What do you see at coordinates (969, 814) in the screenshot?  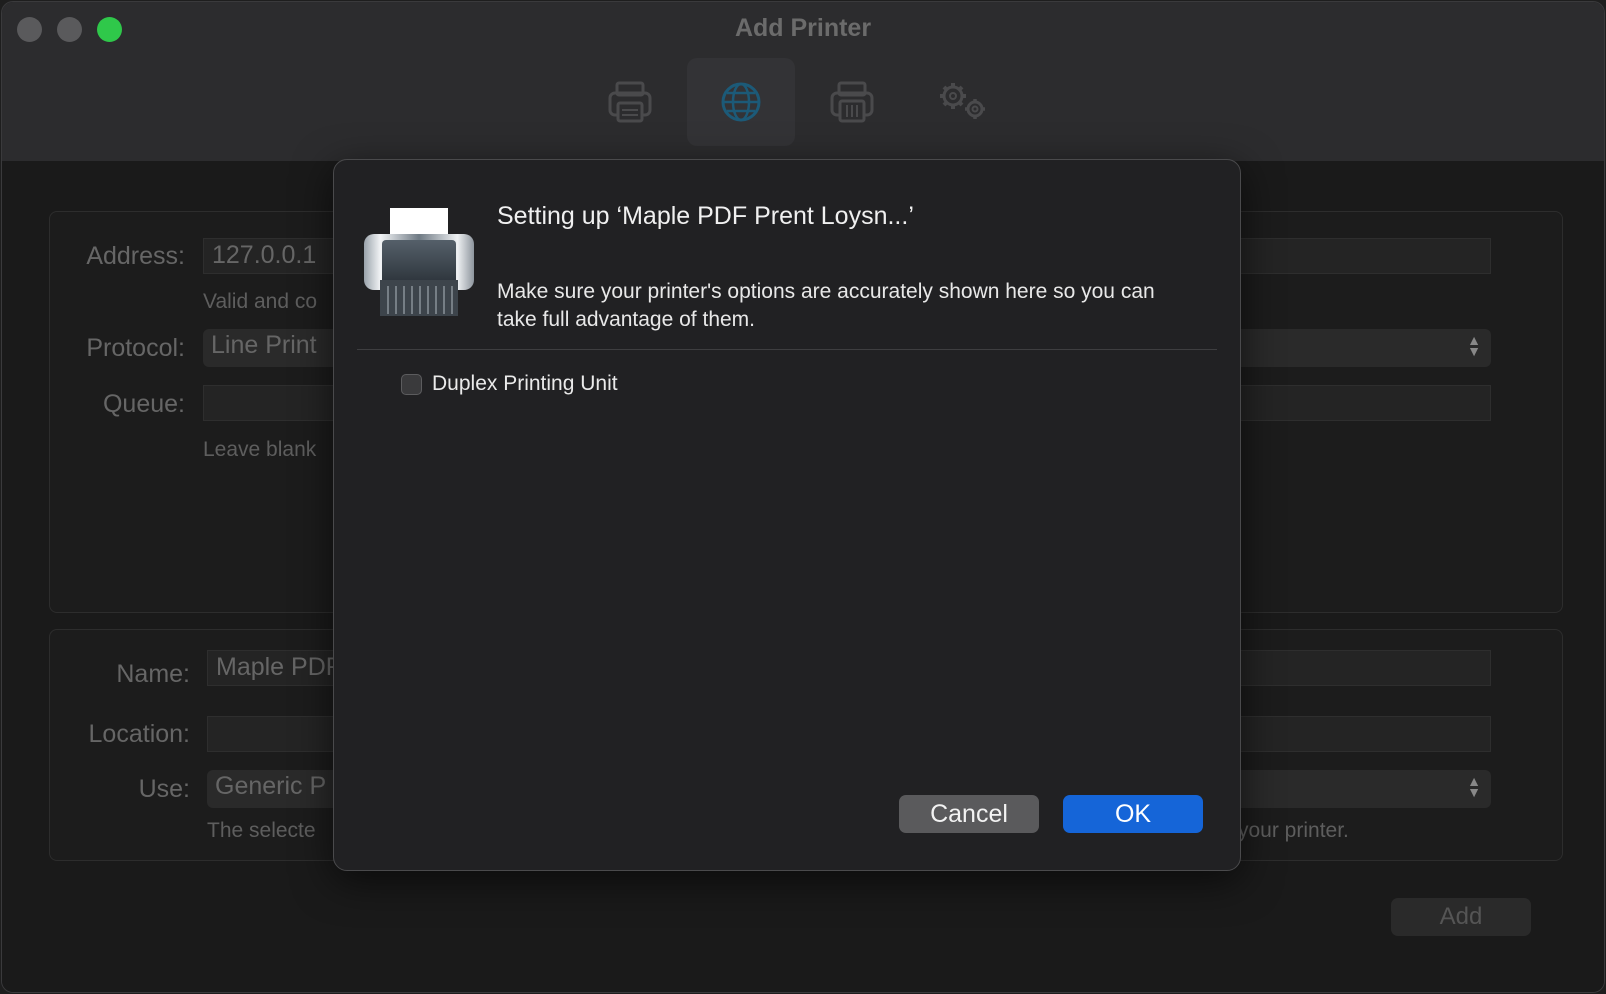 I see `cancel-button: Cancel` at bounding box center [969, 814].